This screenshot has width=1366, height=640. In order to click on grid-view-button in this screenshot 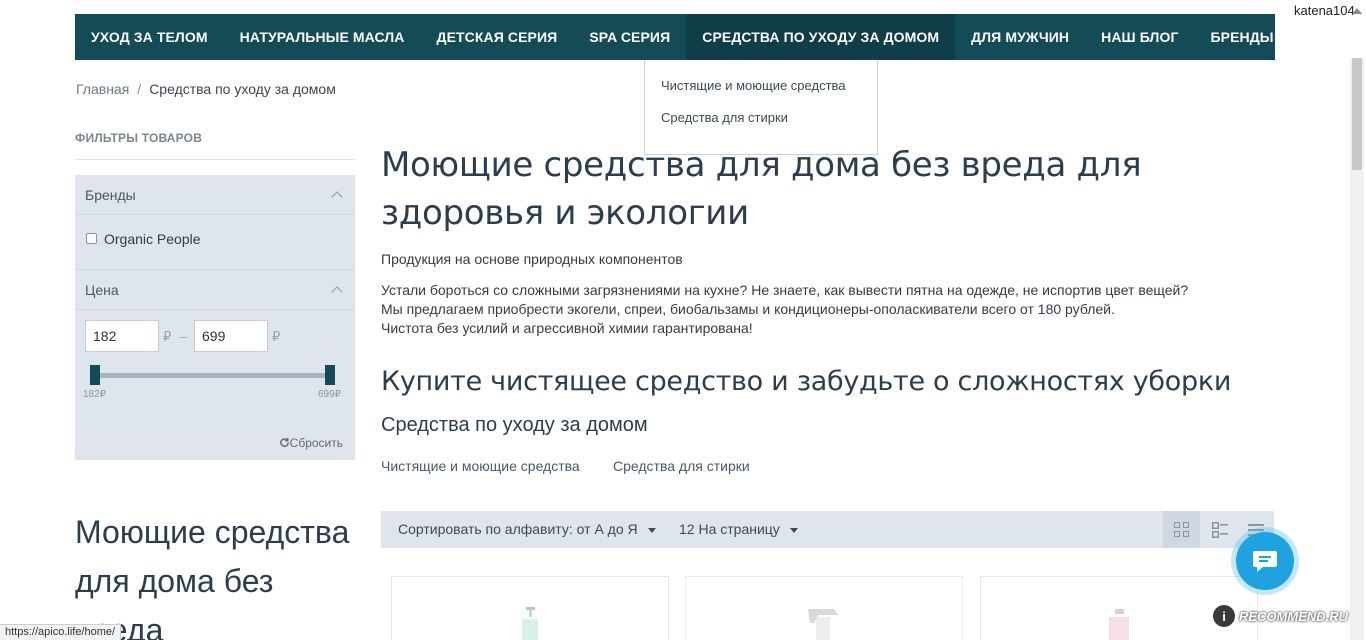, I will do `click(1181, 529)`.